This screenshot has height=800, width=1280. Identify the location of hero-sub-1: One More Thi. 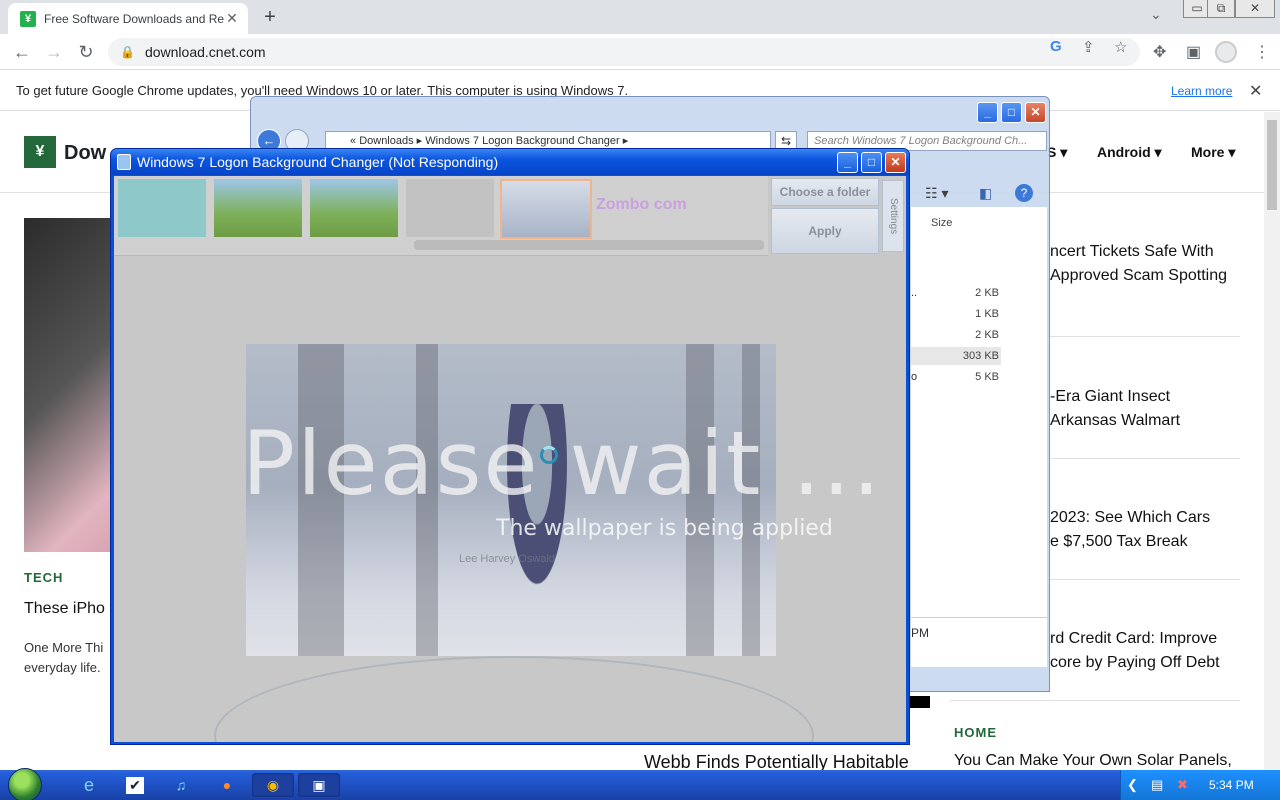
(64, 647).